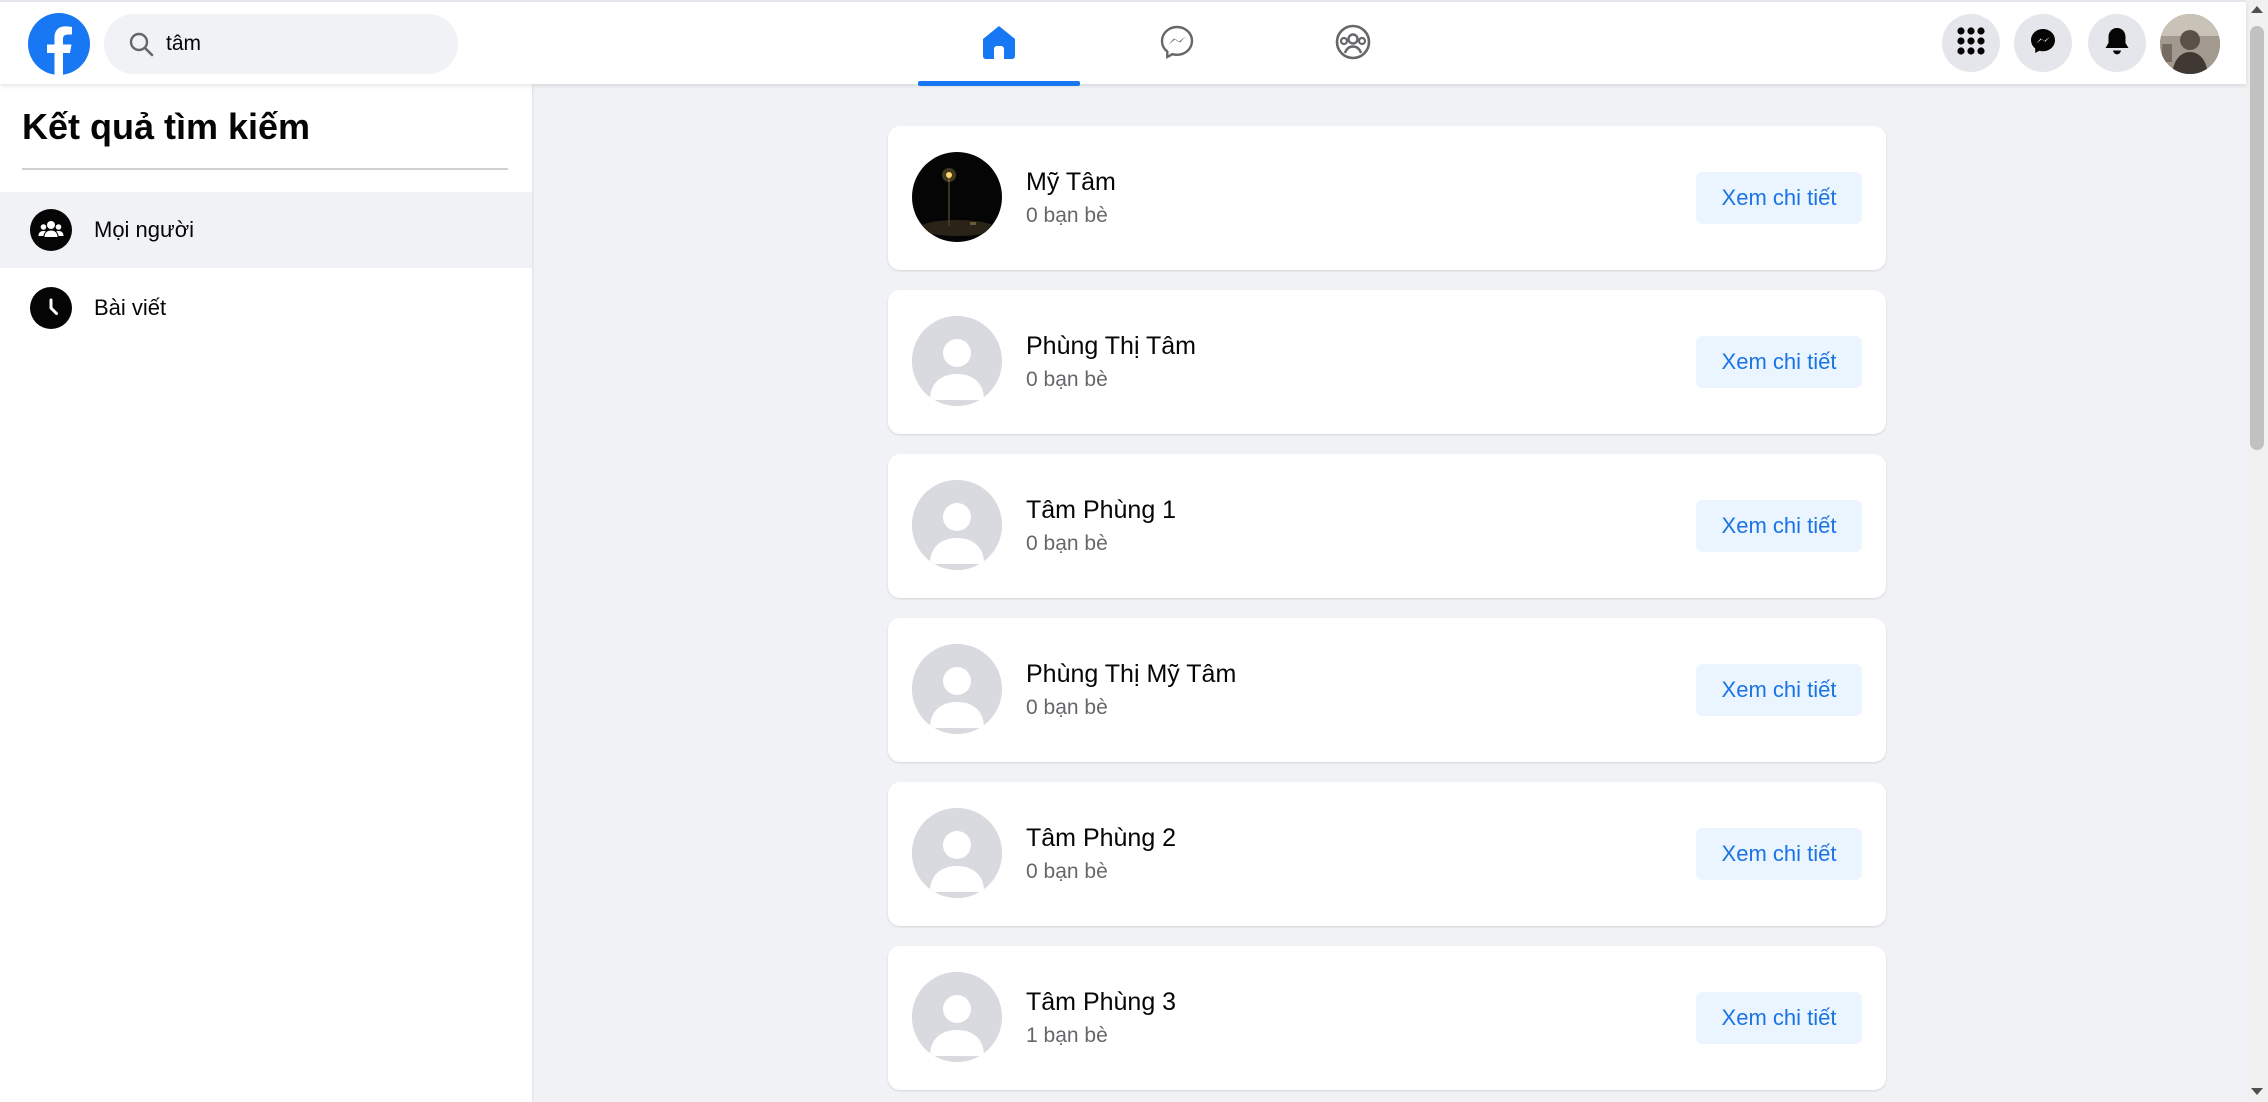 The width and height of the screenshot is (2268, 1102). I want to click on sidebar-item-posts: Bài viết, so click(266, 308).